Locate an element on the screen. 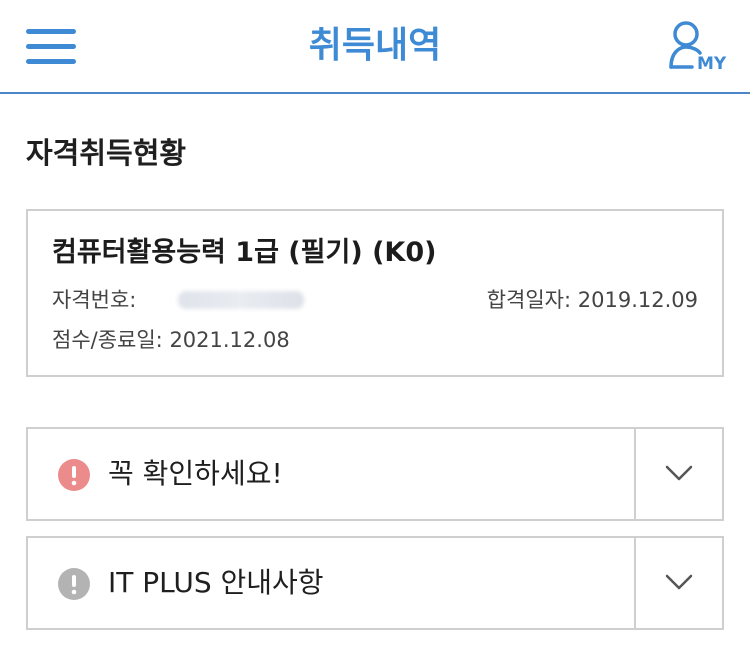 This screenshot has height=666, width=750. accordion-it-plus-notice: IT PLUS 안내사항 is located at coordinates (375, 583).